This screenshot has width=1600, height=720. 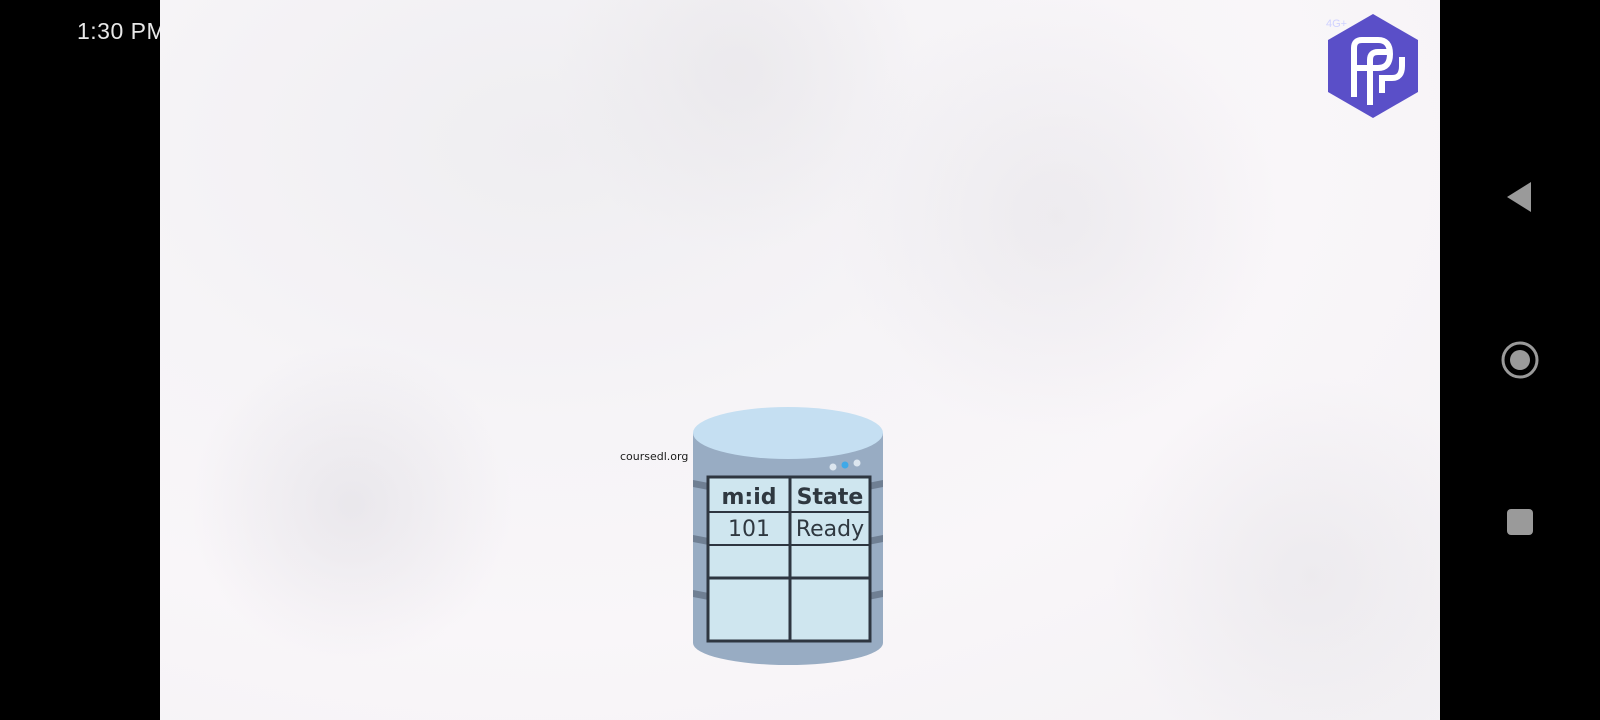 What do you see at coordinates (122, 31) in the screenshot?
I see `status-time: 1:30 PM` at bounding box center [122, 31].